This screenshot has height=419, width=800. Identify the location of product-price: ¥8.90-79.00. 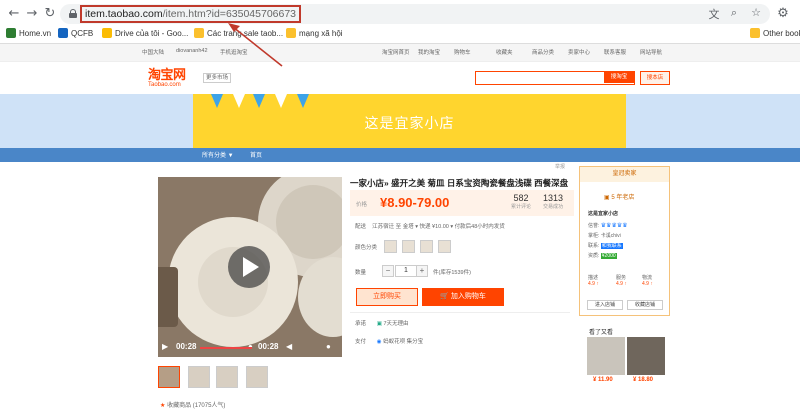
(415, 202).